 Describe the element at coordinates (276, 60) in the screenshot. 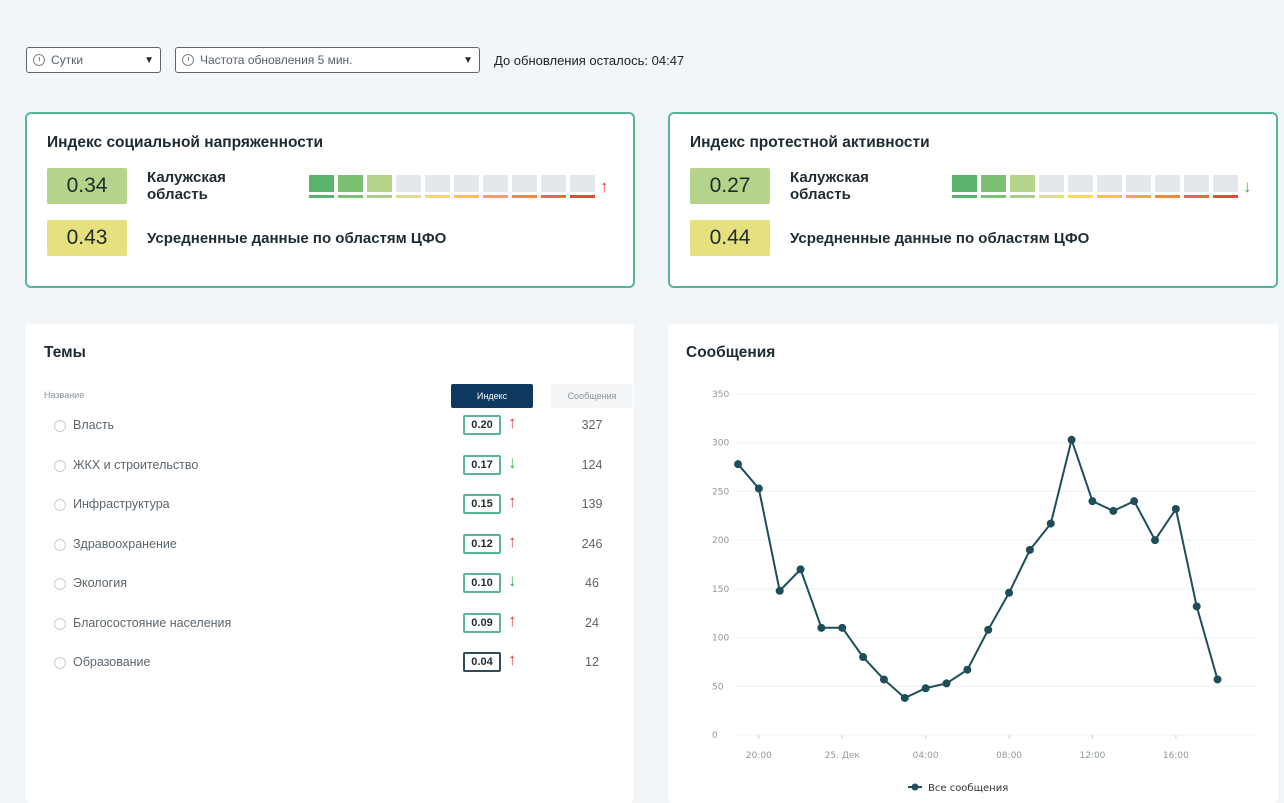

I see `refresh-rate-label: Частота обновления 5 мин.` at that location.